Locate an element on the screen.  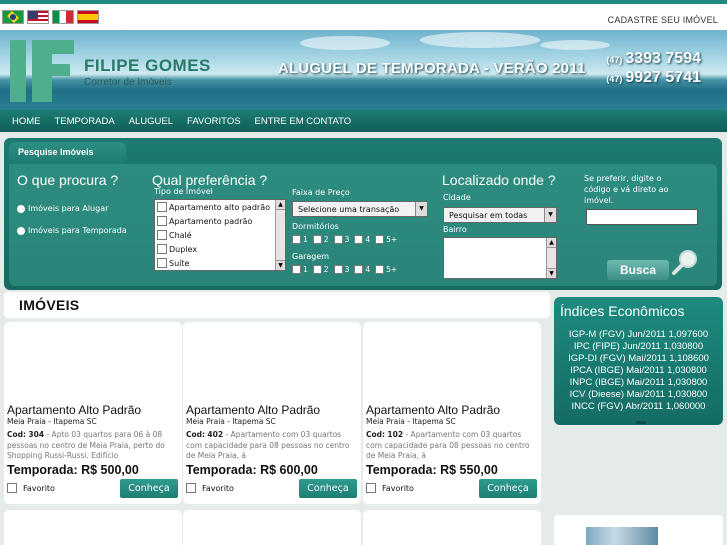
nav-aluguel: ALUGUEL is located at coordinates (151, 121).